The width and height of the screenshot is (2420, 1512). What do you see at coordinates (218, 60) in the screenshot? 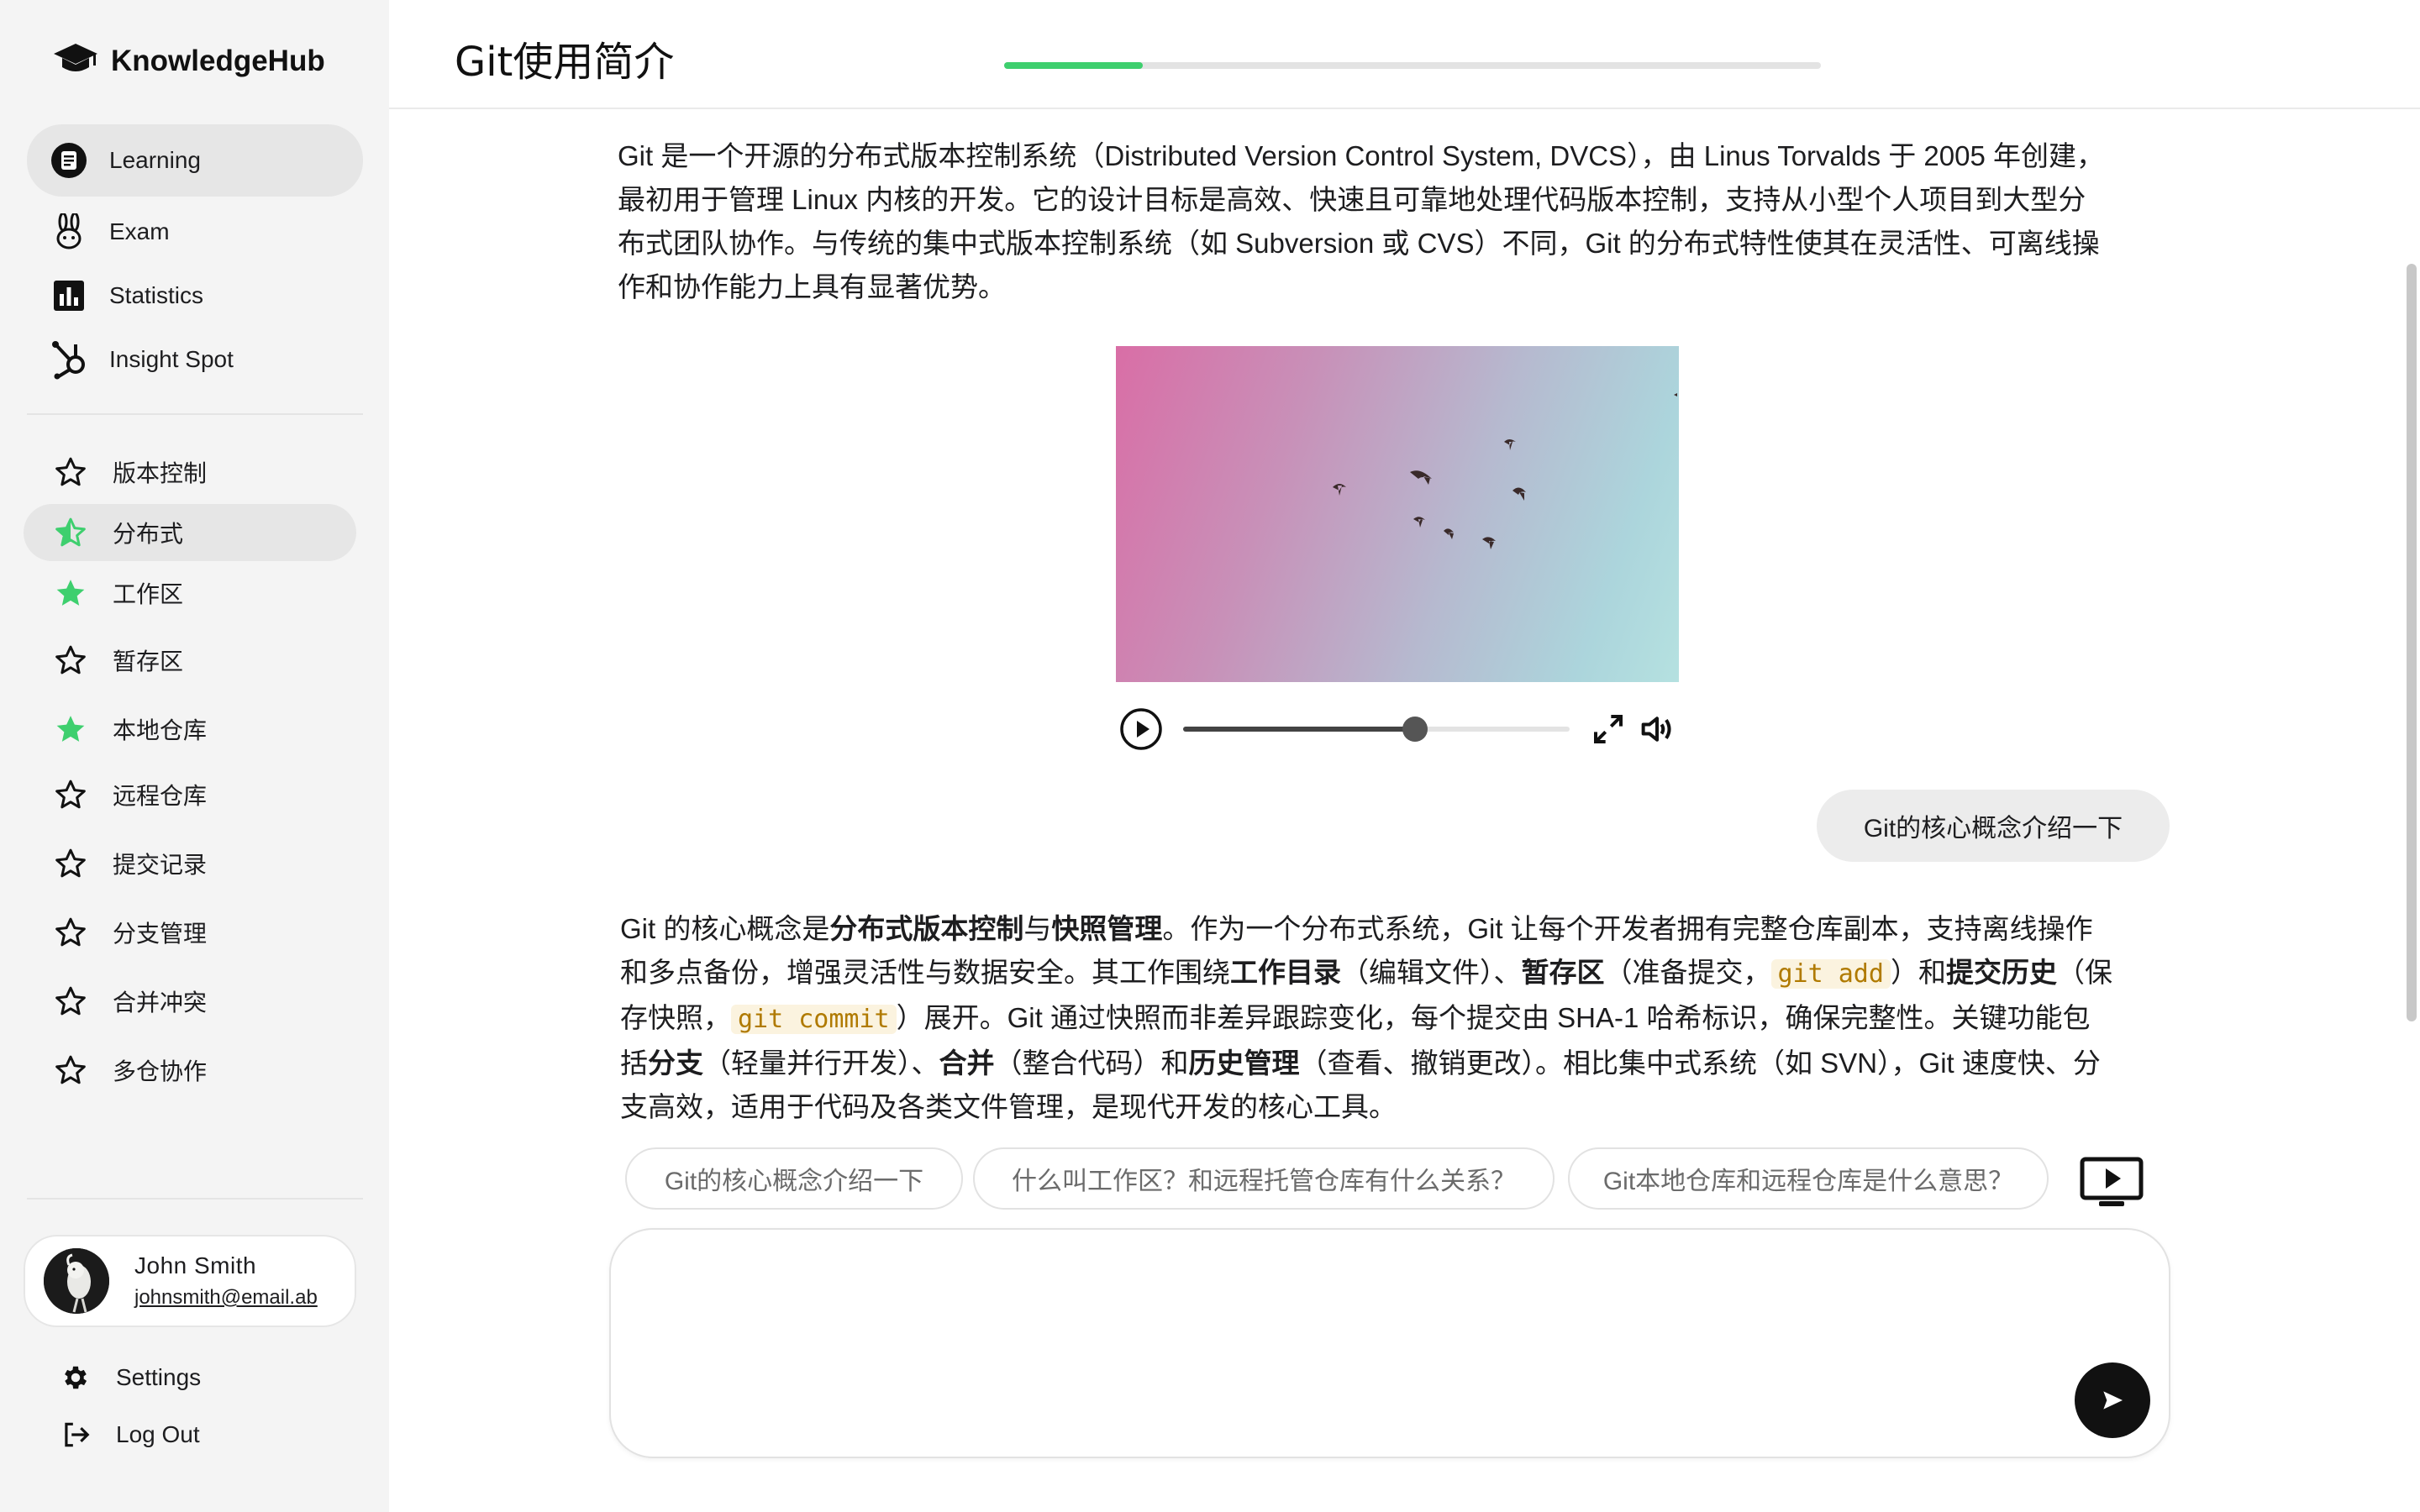
I see `brand-name: KnowledgeHub` at bounding box center [218, 60].